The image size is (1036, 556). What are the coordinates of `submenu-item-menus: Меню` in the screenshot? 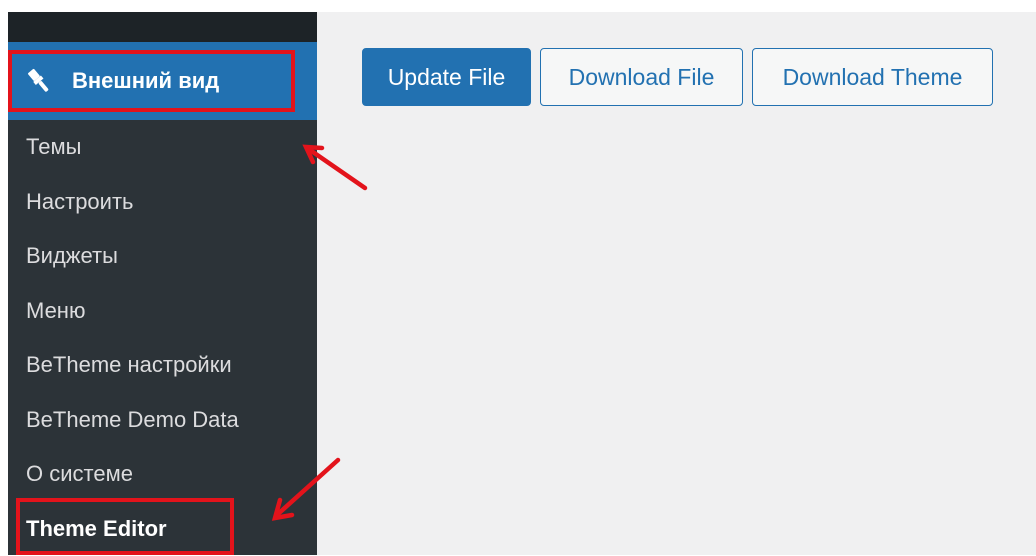 It's located at (162, 311).